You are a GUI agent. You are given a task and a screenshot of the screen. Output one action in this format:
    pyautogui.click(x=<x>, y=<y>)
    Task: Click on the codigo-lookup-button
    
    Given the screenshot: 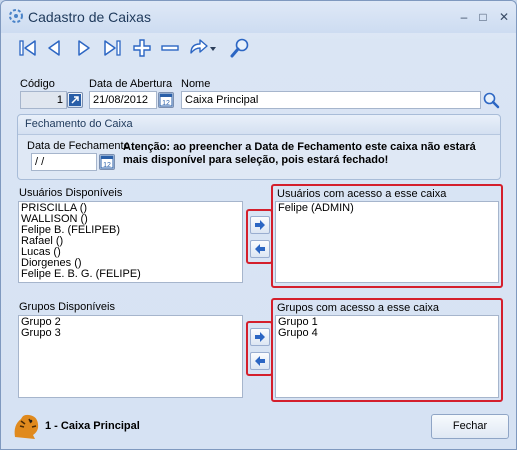 What is the action you would take?
    pyautogui.click(x=75, y=100)
    